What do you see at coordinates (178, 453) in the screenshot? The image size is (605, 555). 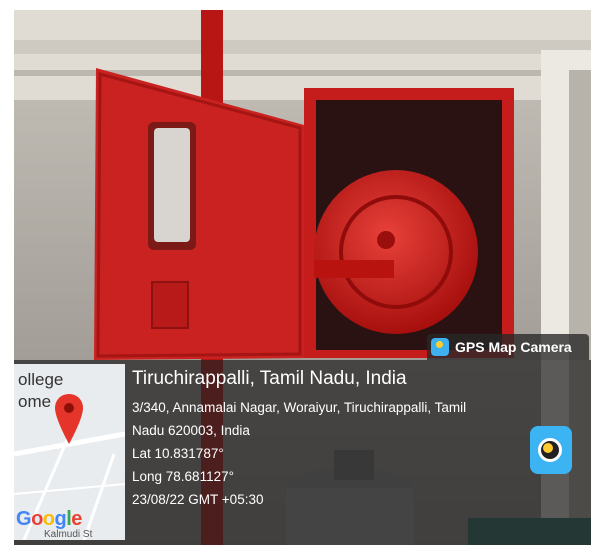 I see `latitude: Lat 10.831787°` at bounding box center [178, 453].